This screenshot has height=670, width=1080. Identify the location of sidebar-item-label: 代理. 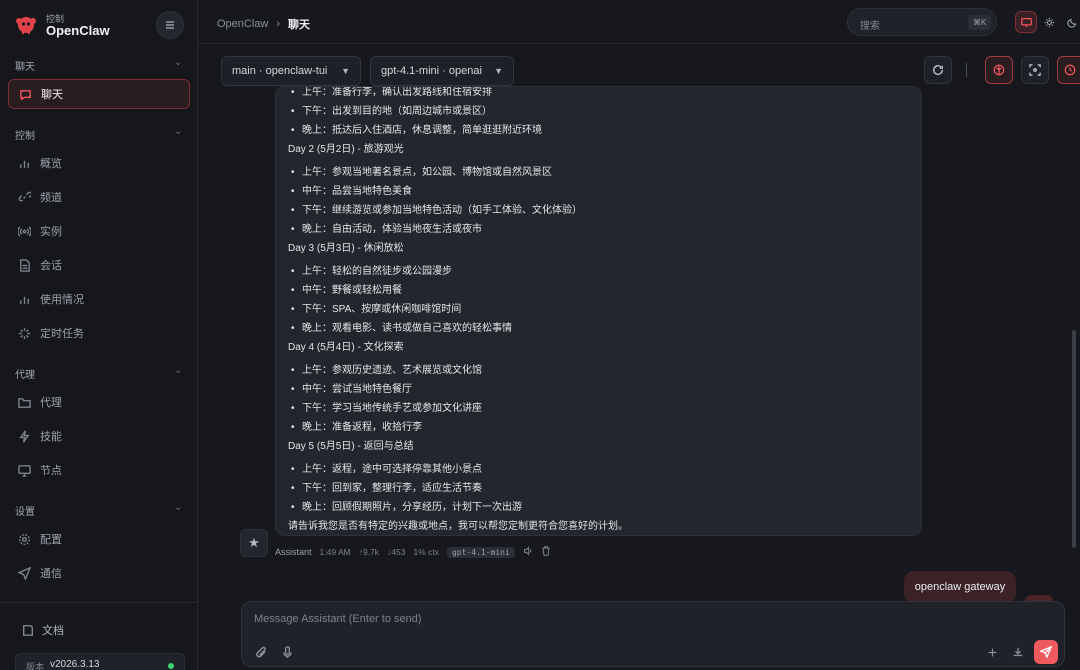
(51, 403).